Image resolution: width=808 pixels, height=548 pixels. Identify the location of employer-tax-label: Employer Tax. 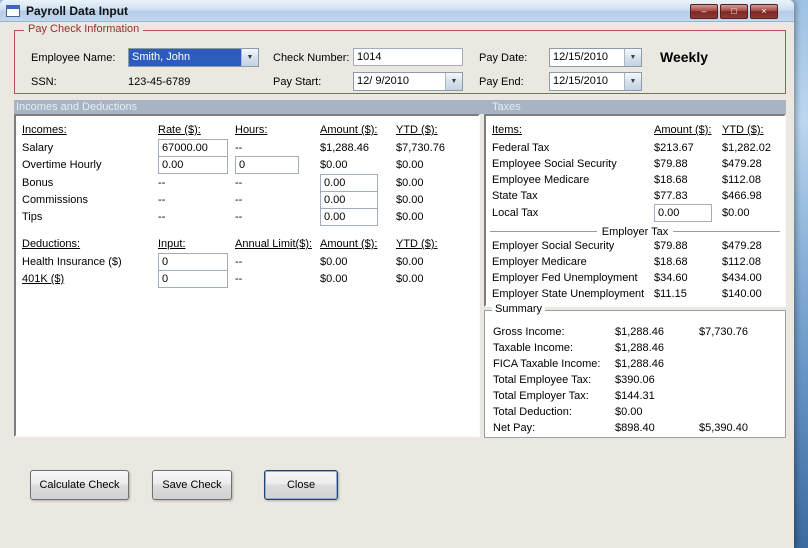
(635, 232).